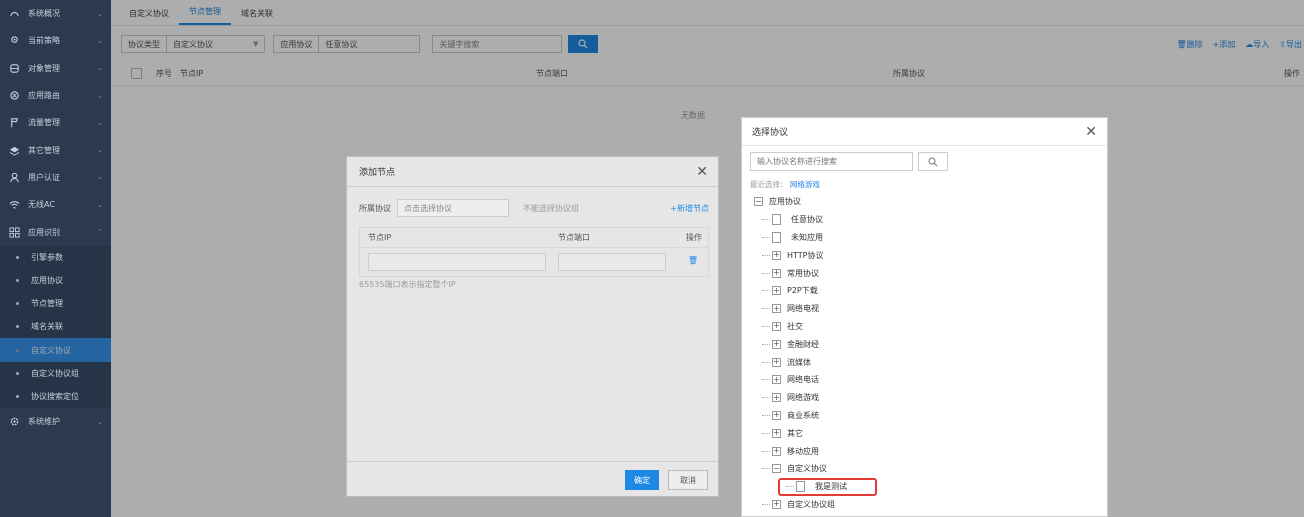 The width and height of the screenshot is (1304, 517). What do you see at coordinates (831, 161) in the screenshot?
I see `protocol-search-input: 输入协议名称进行搜索` at bounding box center [831, 161].